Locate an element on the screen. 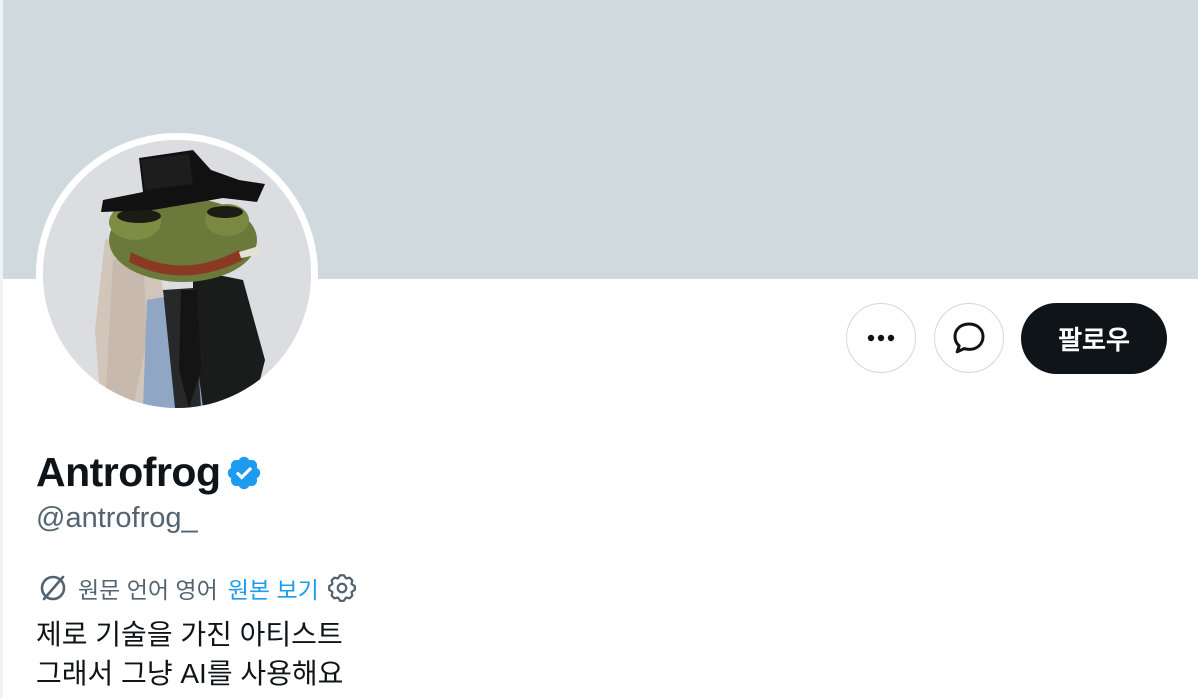  bio-line-1: 제로 기술을 가진 아티스트 is located at coordinates (189, 634).